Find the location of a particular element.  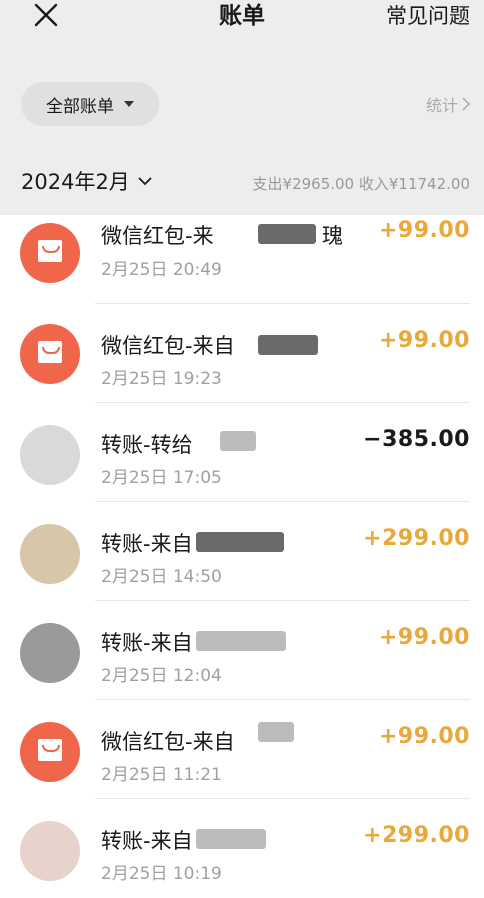

stats-label: 统计 is located at coordinates (441, 105).